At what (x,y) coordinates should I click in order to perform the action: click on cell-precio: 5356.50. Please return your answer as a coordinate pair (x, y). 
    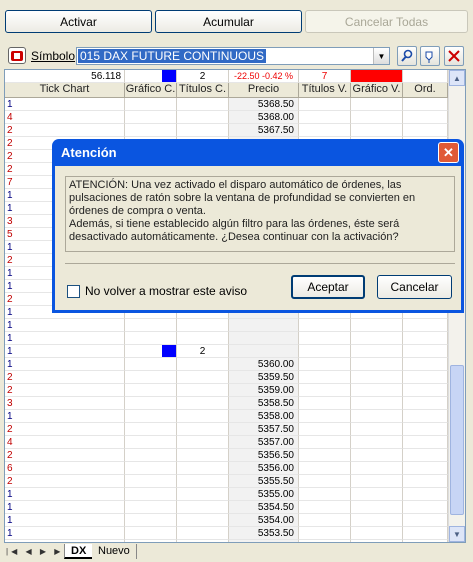
    Looking at the image, I should click on (264, 455).